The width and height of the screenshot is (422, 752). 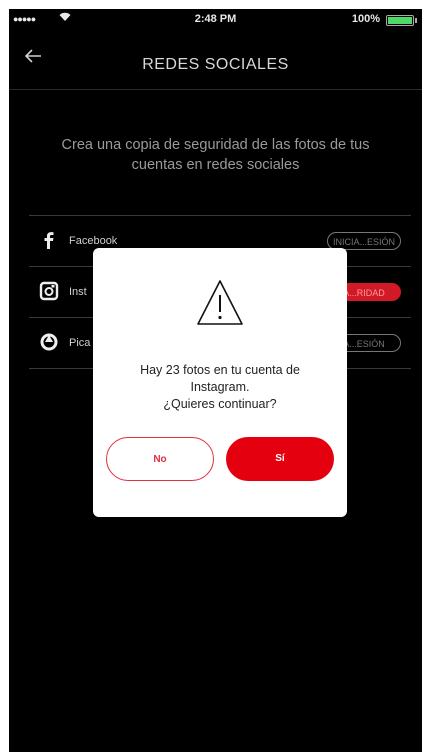 I want to click on dialog-line-2: Instagram., so click(x=220, y=387).